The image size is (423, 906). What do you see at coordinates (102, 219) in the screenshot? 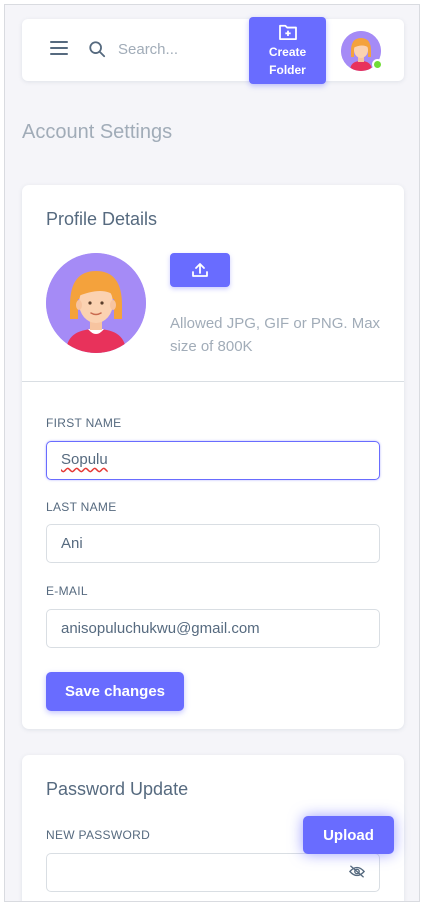
I see `profile-details-title: Profile Details` at bounding box center [102, 219].